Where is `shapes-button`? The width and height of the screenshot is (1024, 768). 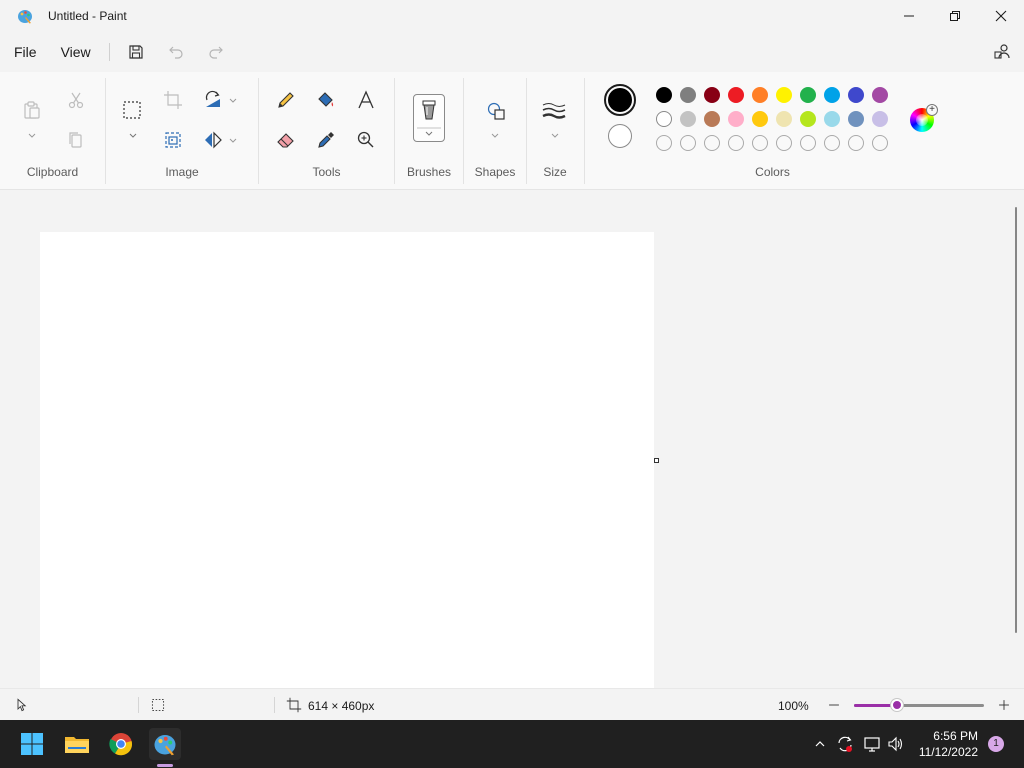
shapes-button is located at coordinates (496, 111).